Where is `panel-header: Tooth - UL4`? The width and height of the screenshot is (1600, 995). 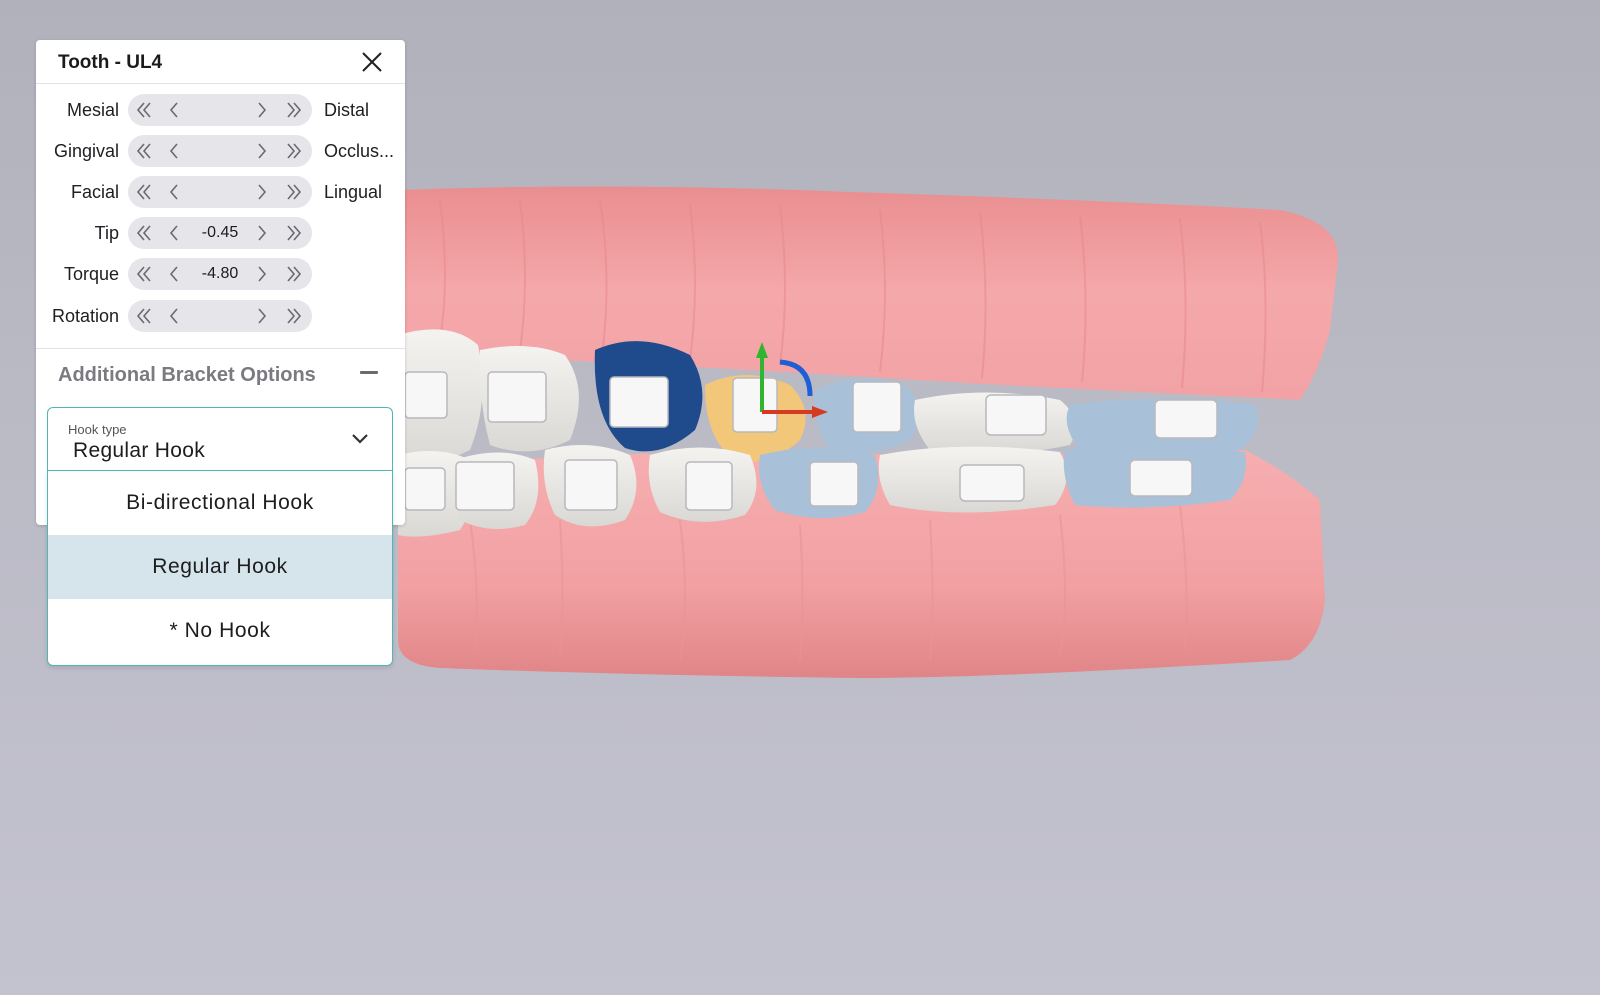 panel-header: Tooth - UL4 is located at coordinates (220, 62).